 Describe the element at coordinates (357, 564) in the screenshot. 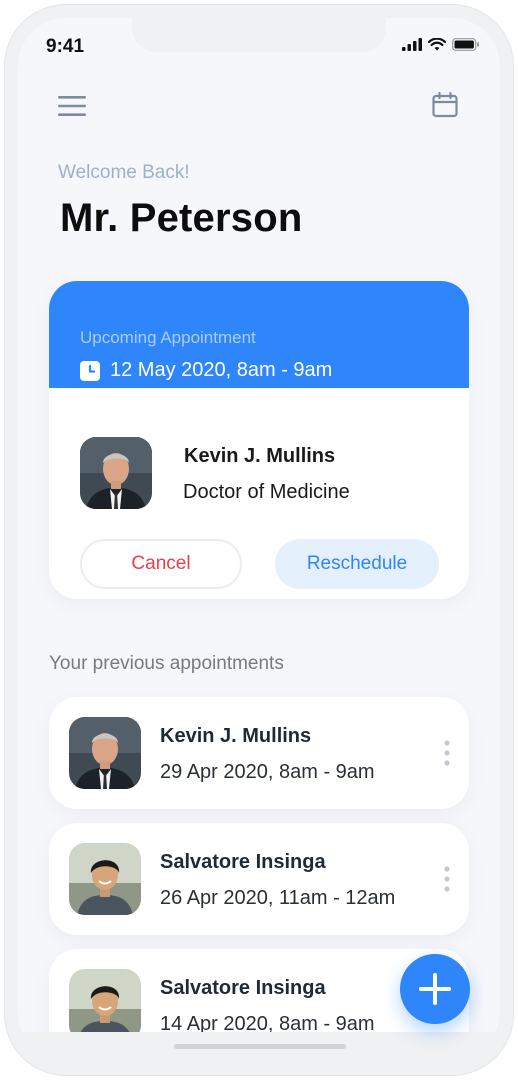

I see `reschedule-button: Reschedule` at that location.